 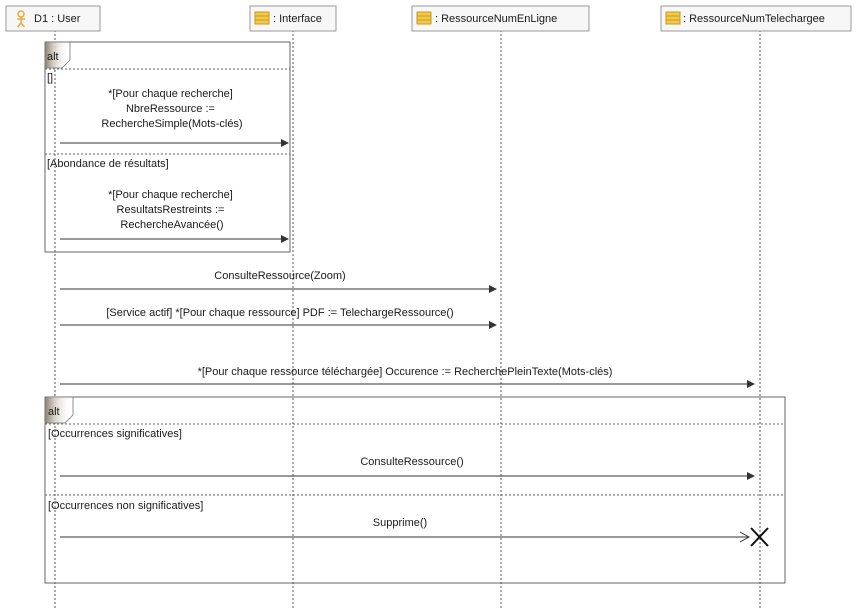 What do you see at coordinates (171, 124) in the screenshot?
I see `message-label-line: RechercheSimple(Mots-clés)` at bounding box center [171, 124].